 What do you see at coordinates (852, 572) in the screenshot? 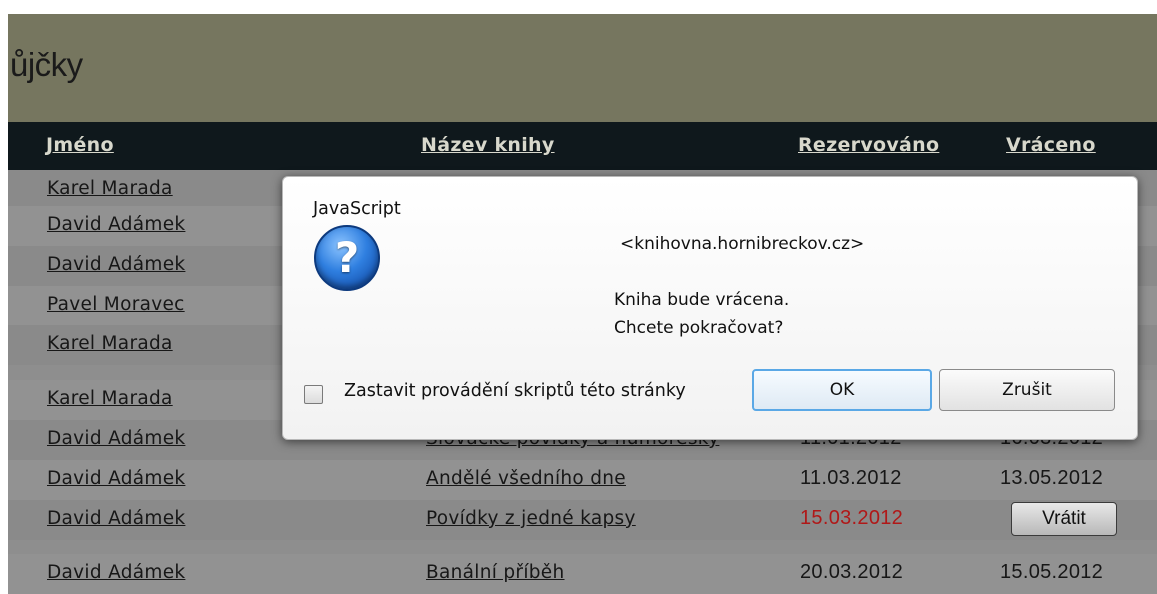
I see `reserved-date: 20.03.2012` at bounding box center [852, 572].